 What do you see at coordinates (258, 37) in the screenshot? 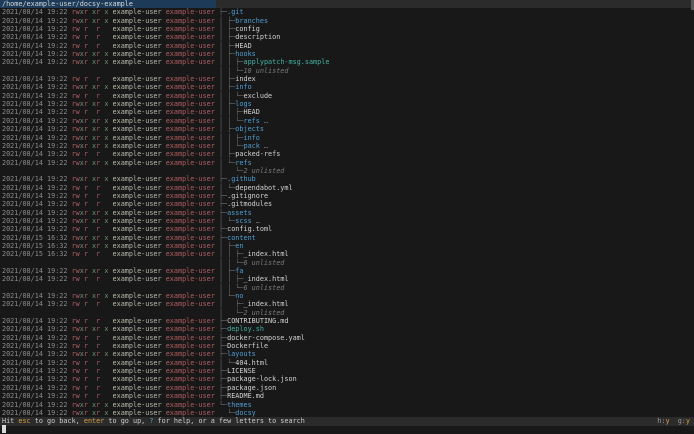
I see `entry-name: description` at bounding box center [258, 37].